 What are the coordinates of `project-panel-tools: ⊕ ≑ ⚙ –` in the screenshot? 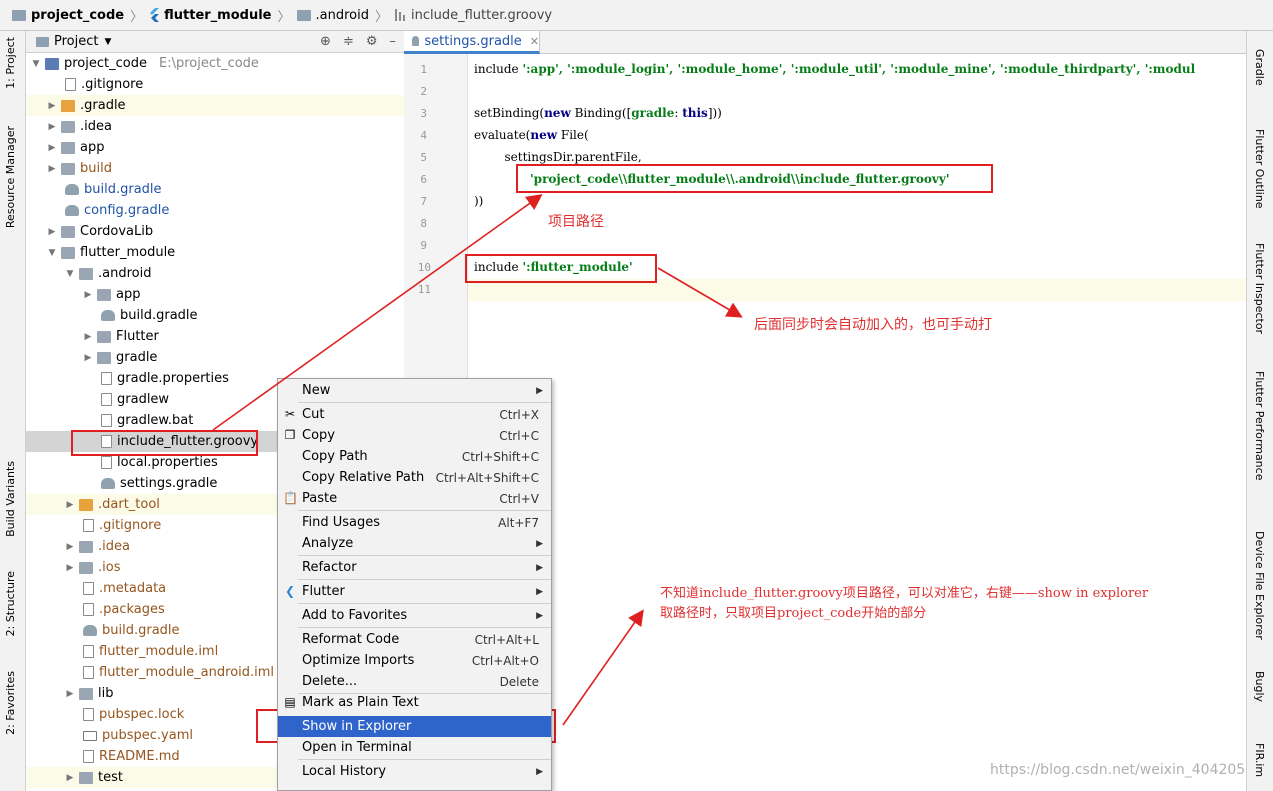 It's located at (358, 41).